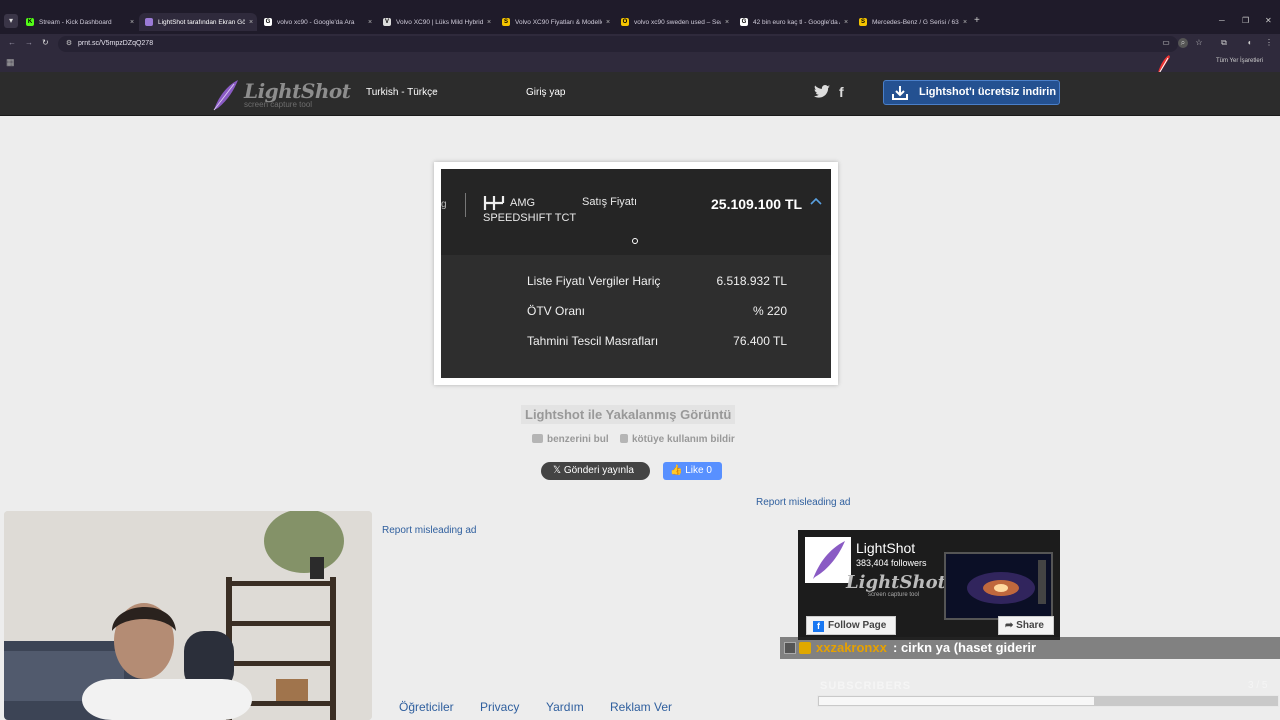 This screenshot has height=720, width=1280. I want to click on tab-volvo-xc90: V Volvo XC90 | Lüks Mild Hybrid ×, so click(436, 22).